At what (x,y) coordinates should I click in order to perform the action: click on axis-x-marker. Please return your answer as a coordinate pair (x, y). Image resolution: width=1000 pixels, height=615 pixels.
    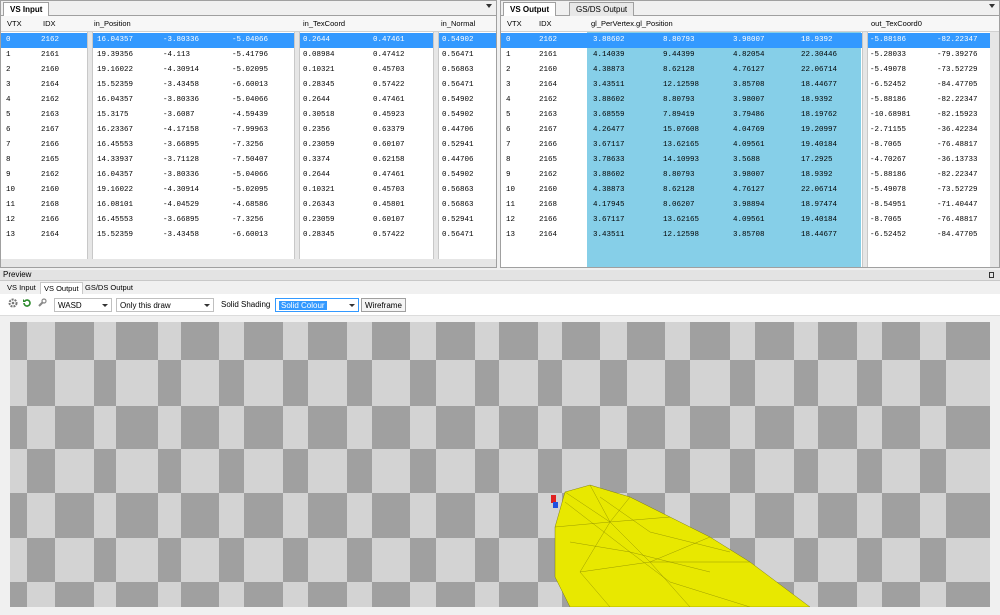
    Looking at the image, I should click on (553, 499).